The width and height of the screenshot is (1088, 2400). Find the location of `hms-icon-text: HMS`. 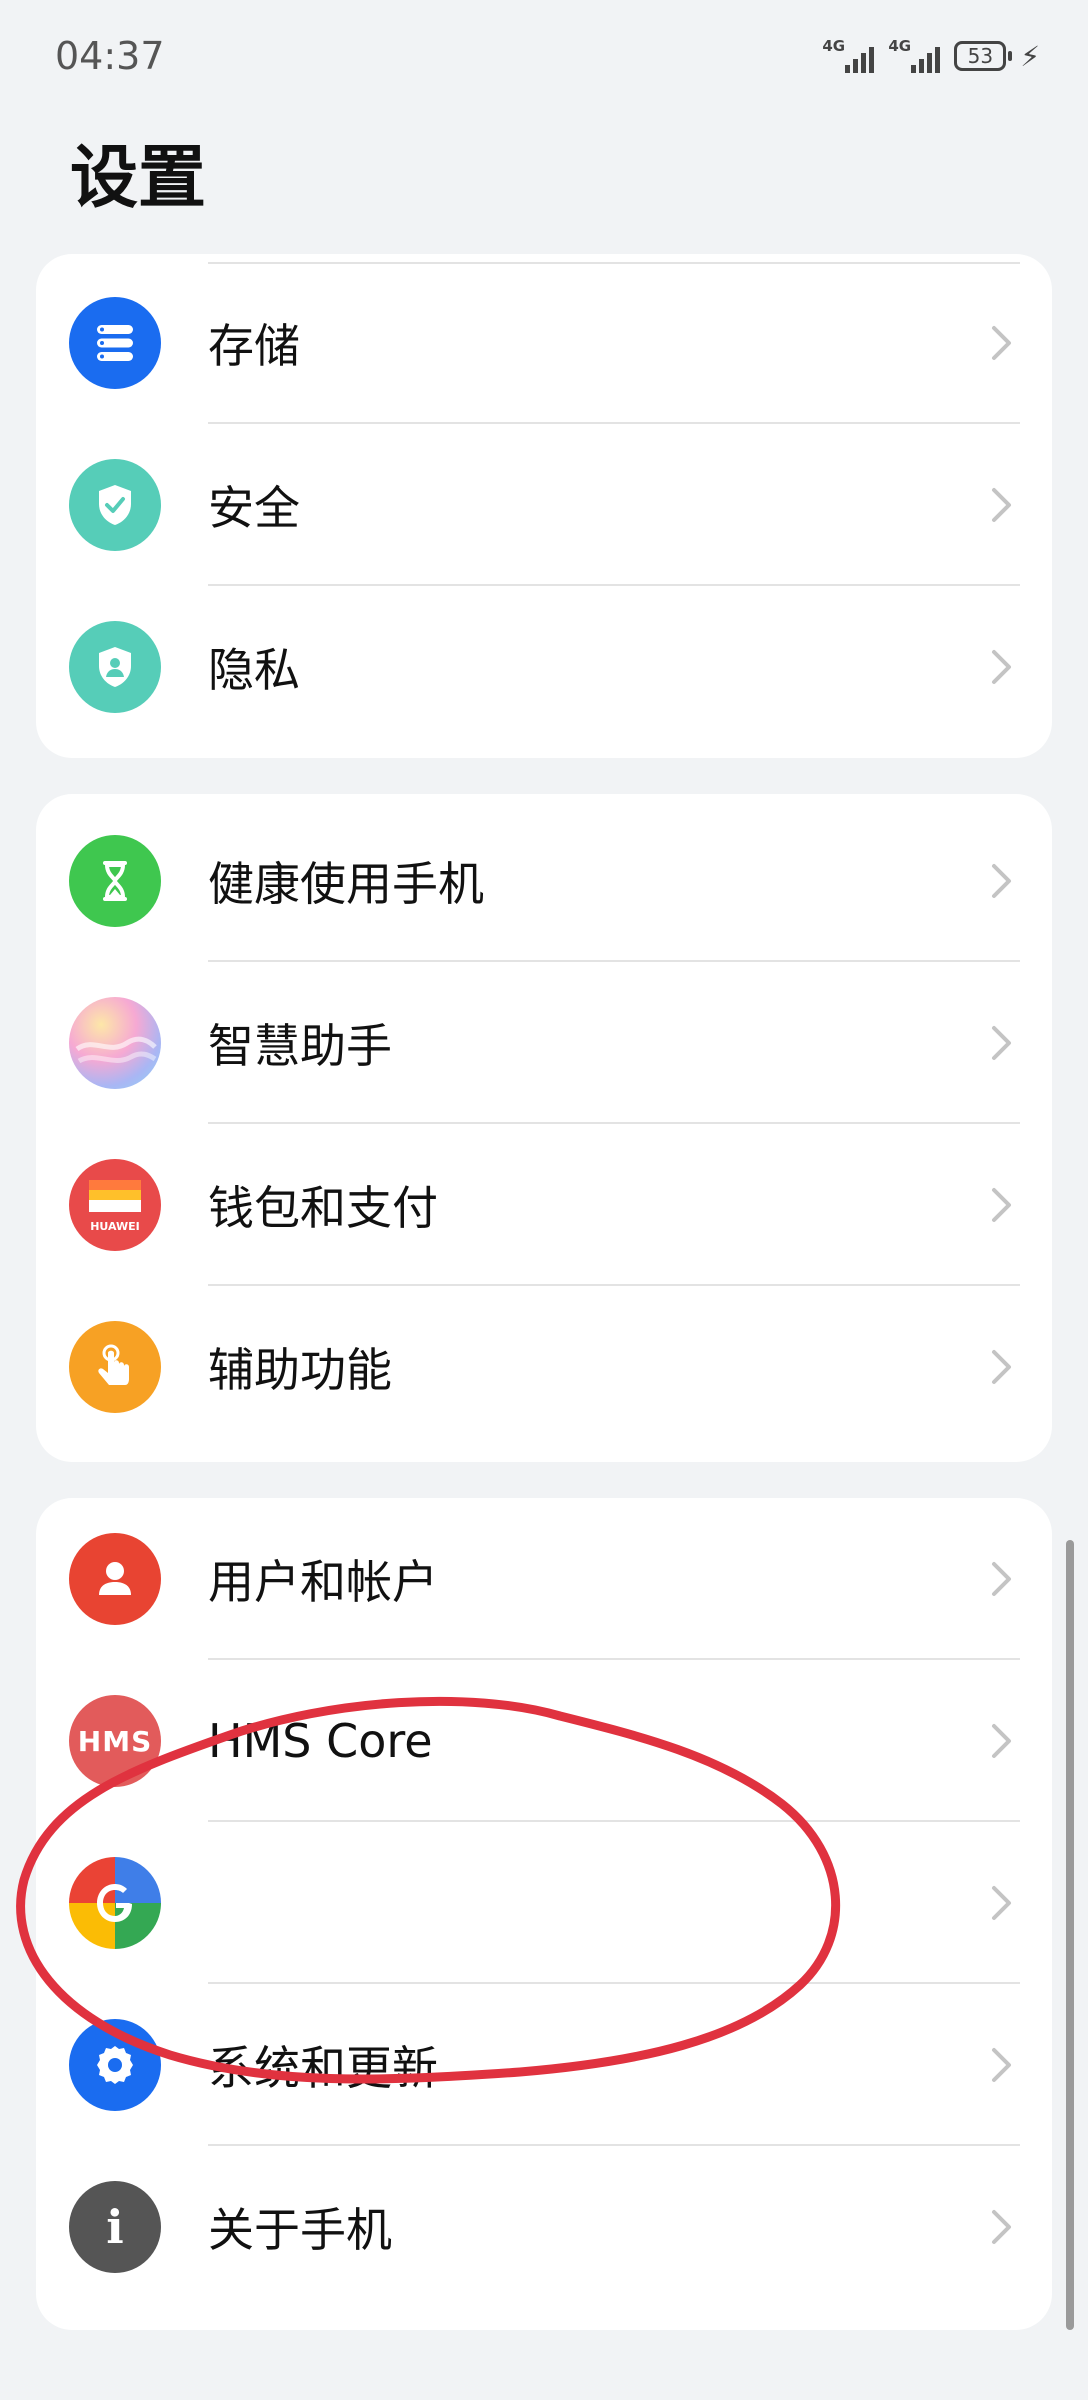

hms-icon-text: HMS is located at coordinates (115, 1741).